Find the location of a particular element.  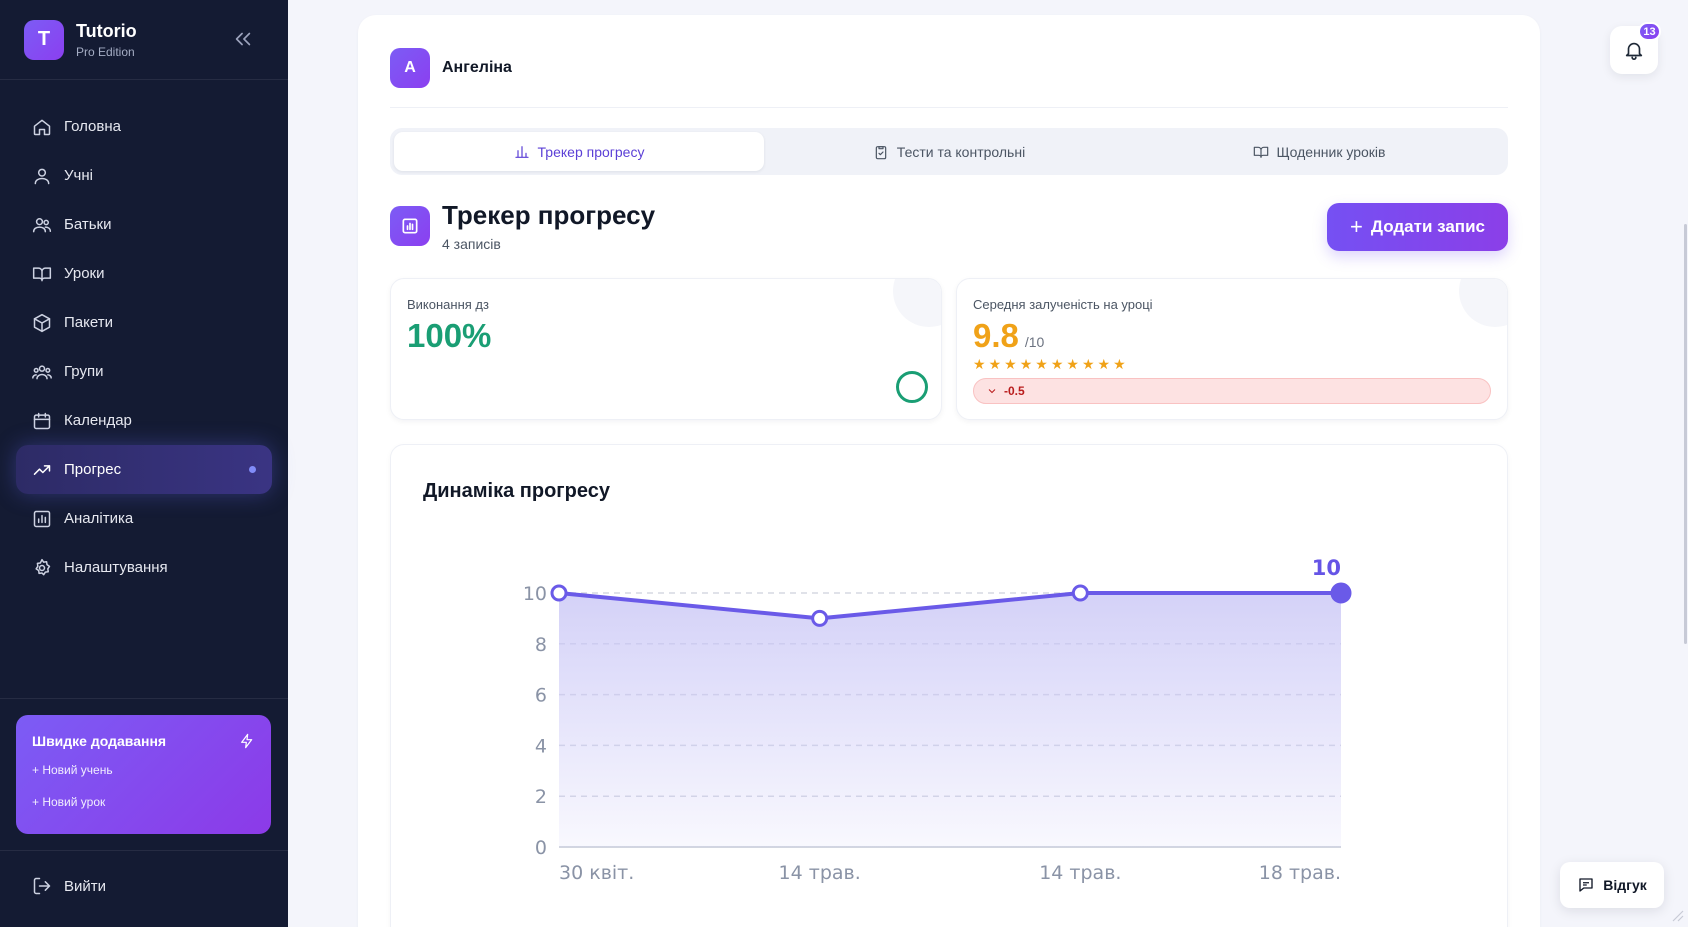

logout-label: Вийти is located at coordinates (85, 886).